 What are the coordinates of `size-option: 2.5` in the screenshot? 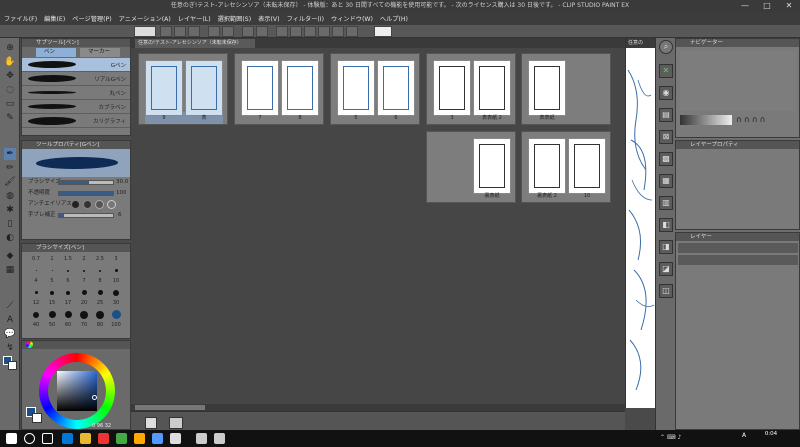 It's located at (100, 259).